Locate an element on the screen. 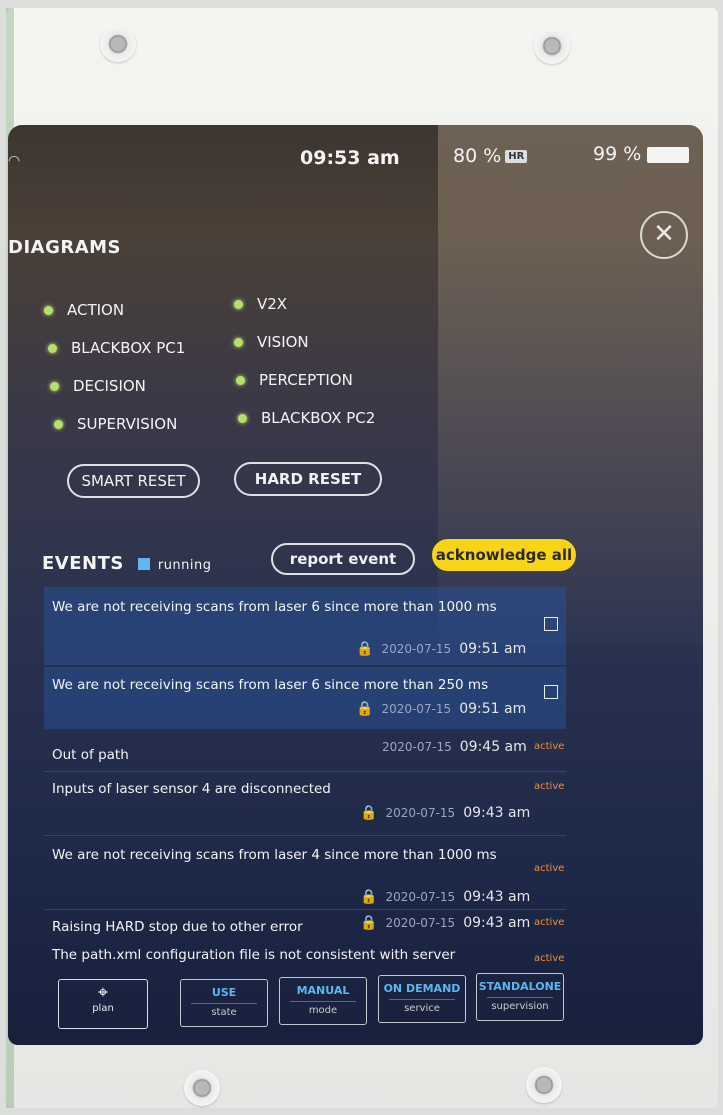 This screenshot has width=723, height=1115. event-timestamp: 2020-07-15 09:45 am is located at coordinates (454, 747).